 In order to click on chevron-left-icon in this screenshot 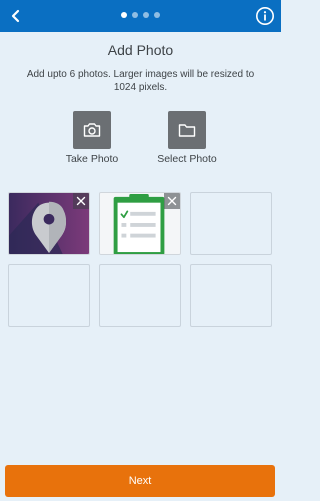, I will do `click(15, 16)`.